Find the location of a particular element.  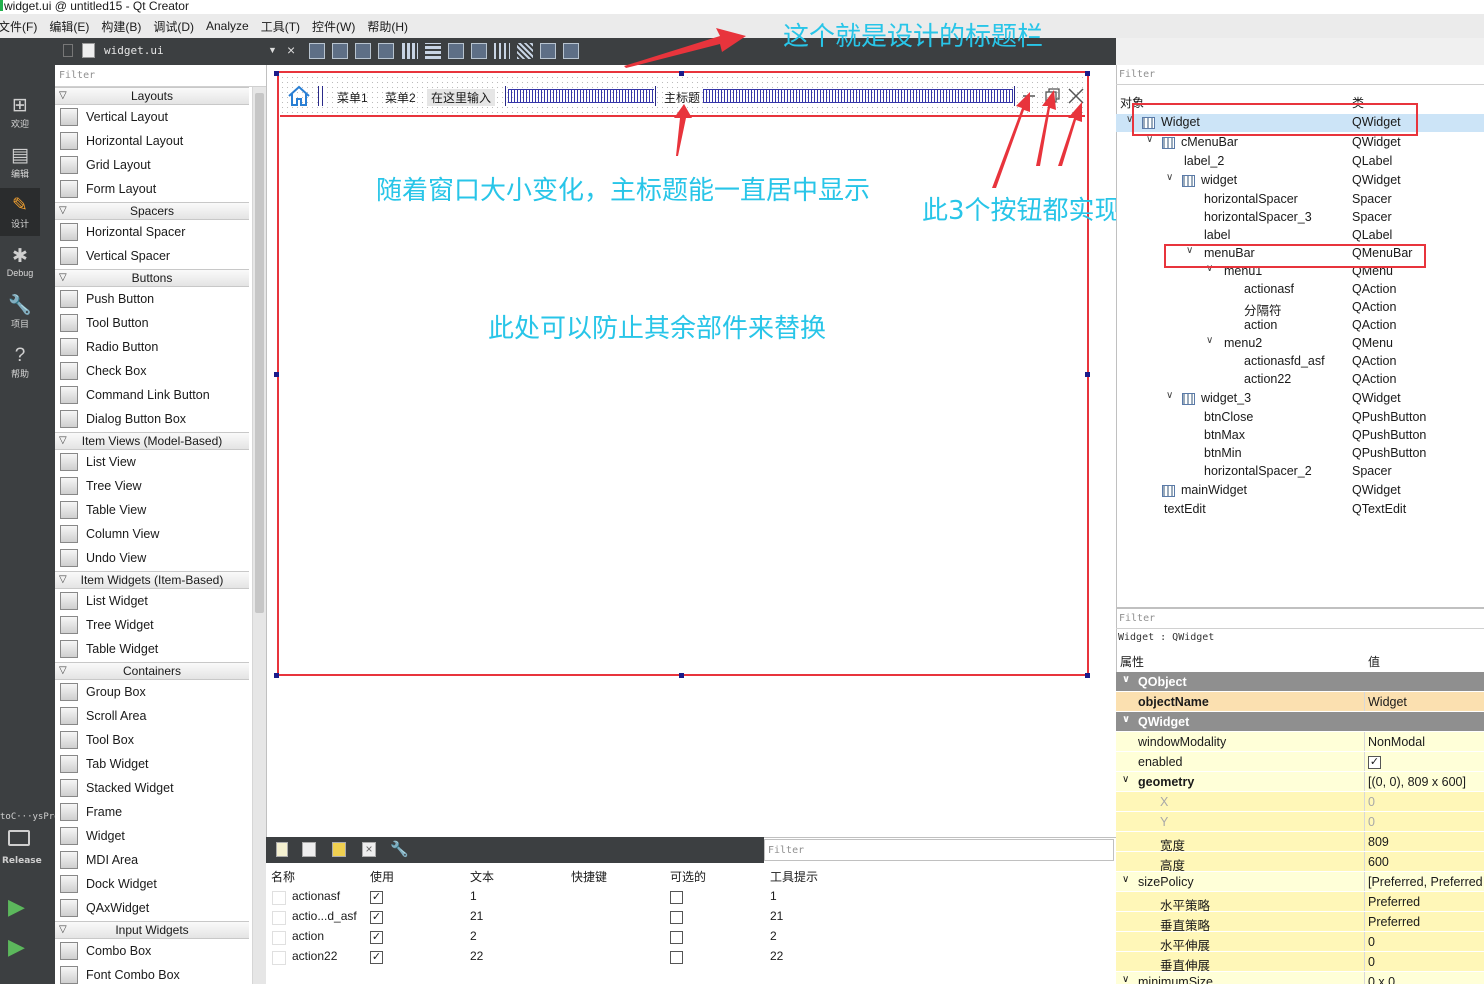

object-tree-row: textEdit QTextEdit is located at coordinates (1300, 510).